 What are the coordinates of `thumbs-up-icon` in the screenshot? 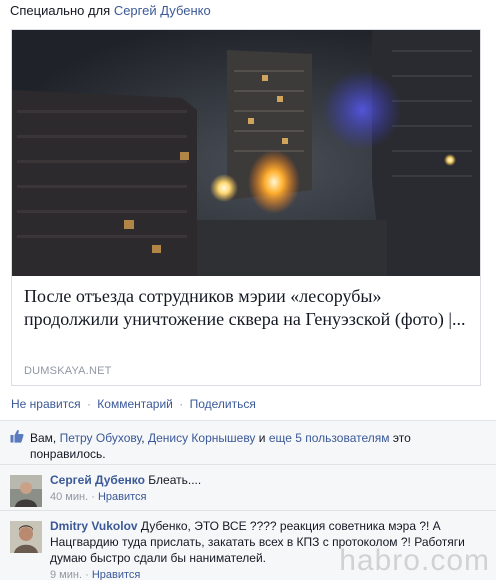 It's located at (17, 436).